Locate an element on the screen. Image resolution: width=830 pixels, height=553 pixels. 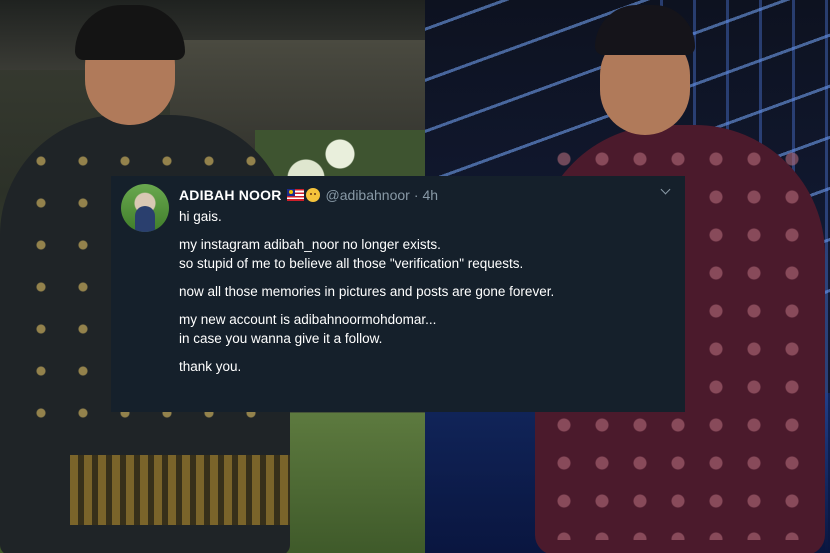
person-left-trim is located at coordinates (180, 490).